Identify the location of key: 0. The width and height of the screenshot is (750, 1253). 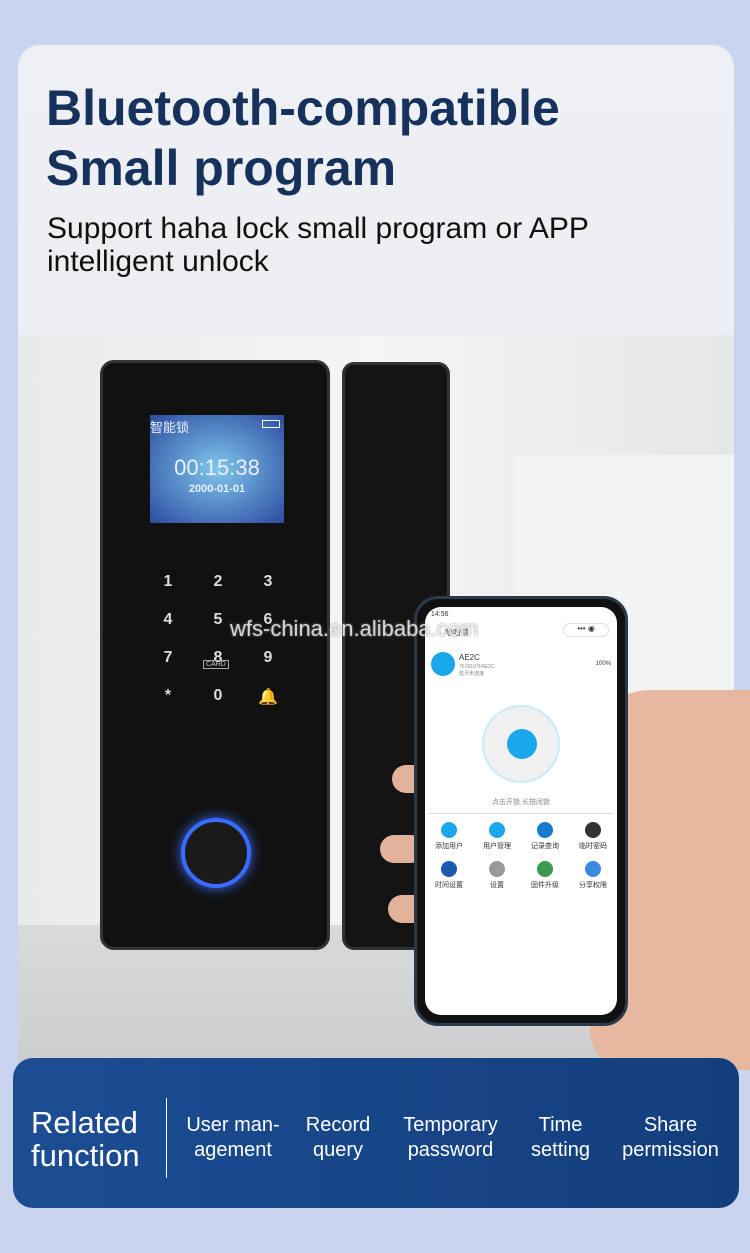
(218, 697).